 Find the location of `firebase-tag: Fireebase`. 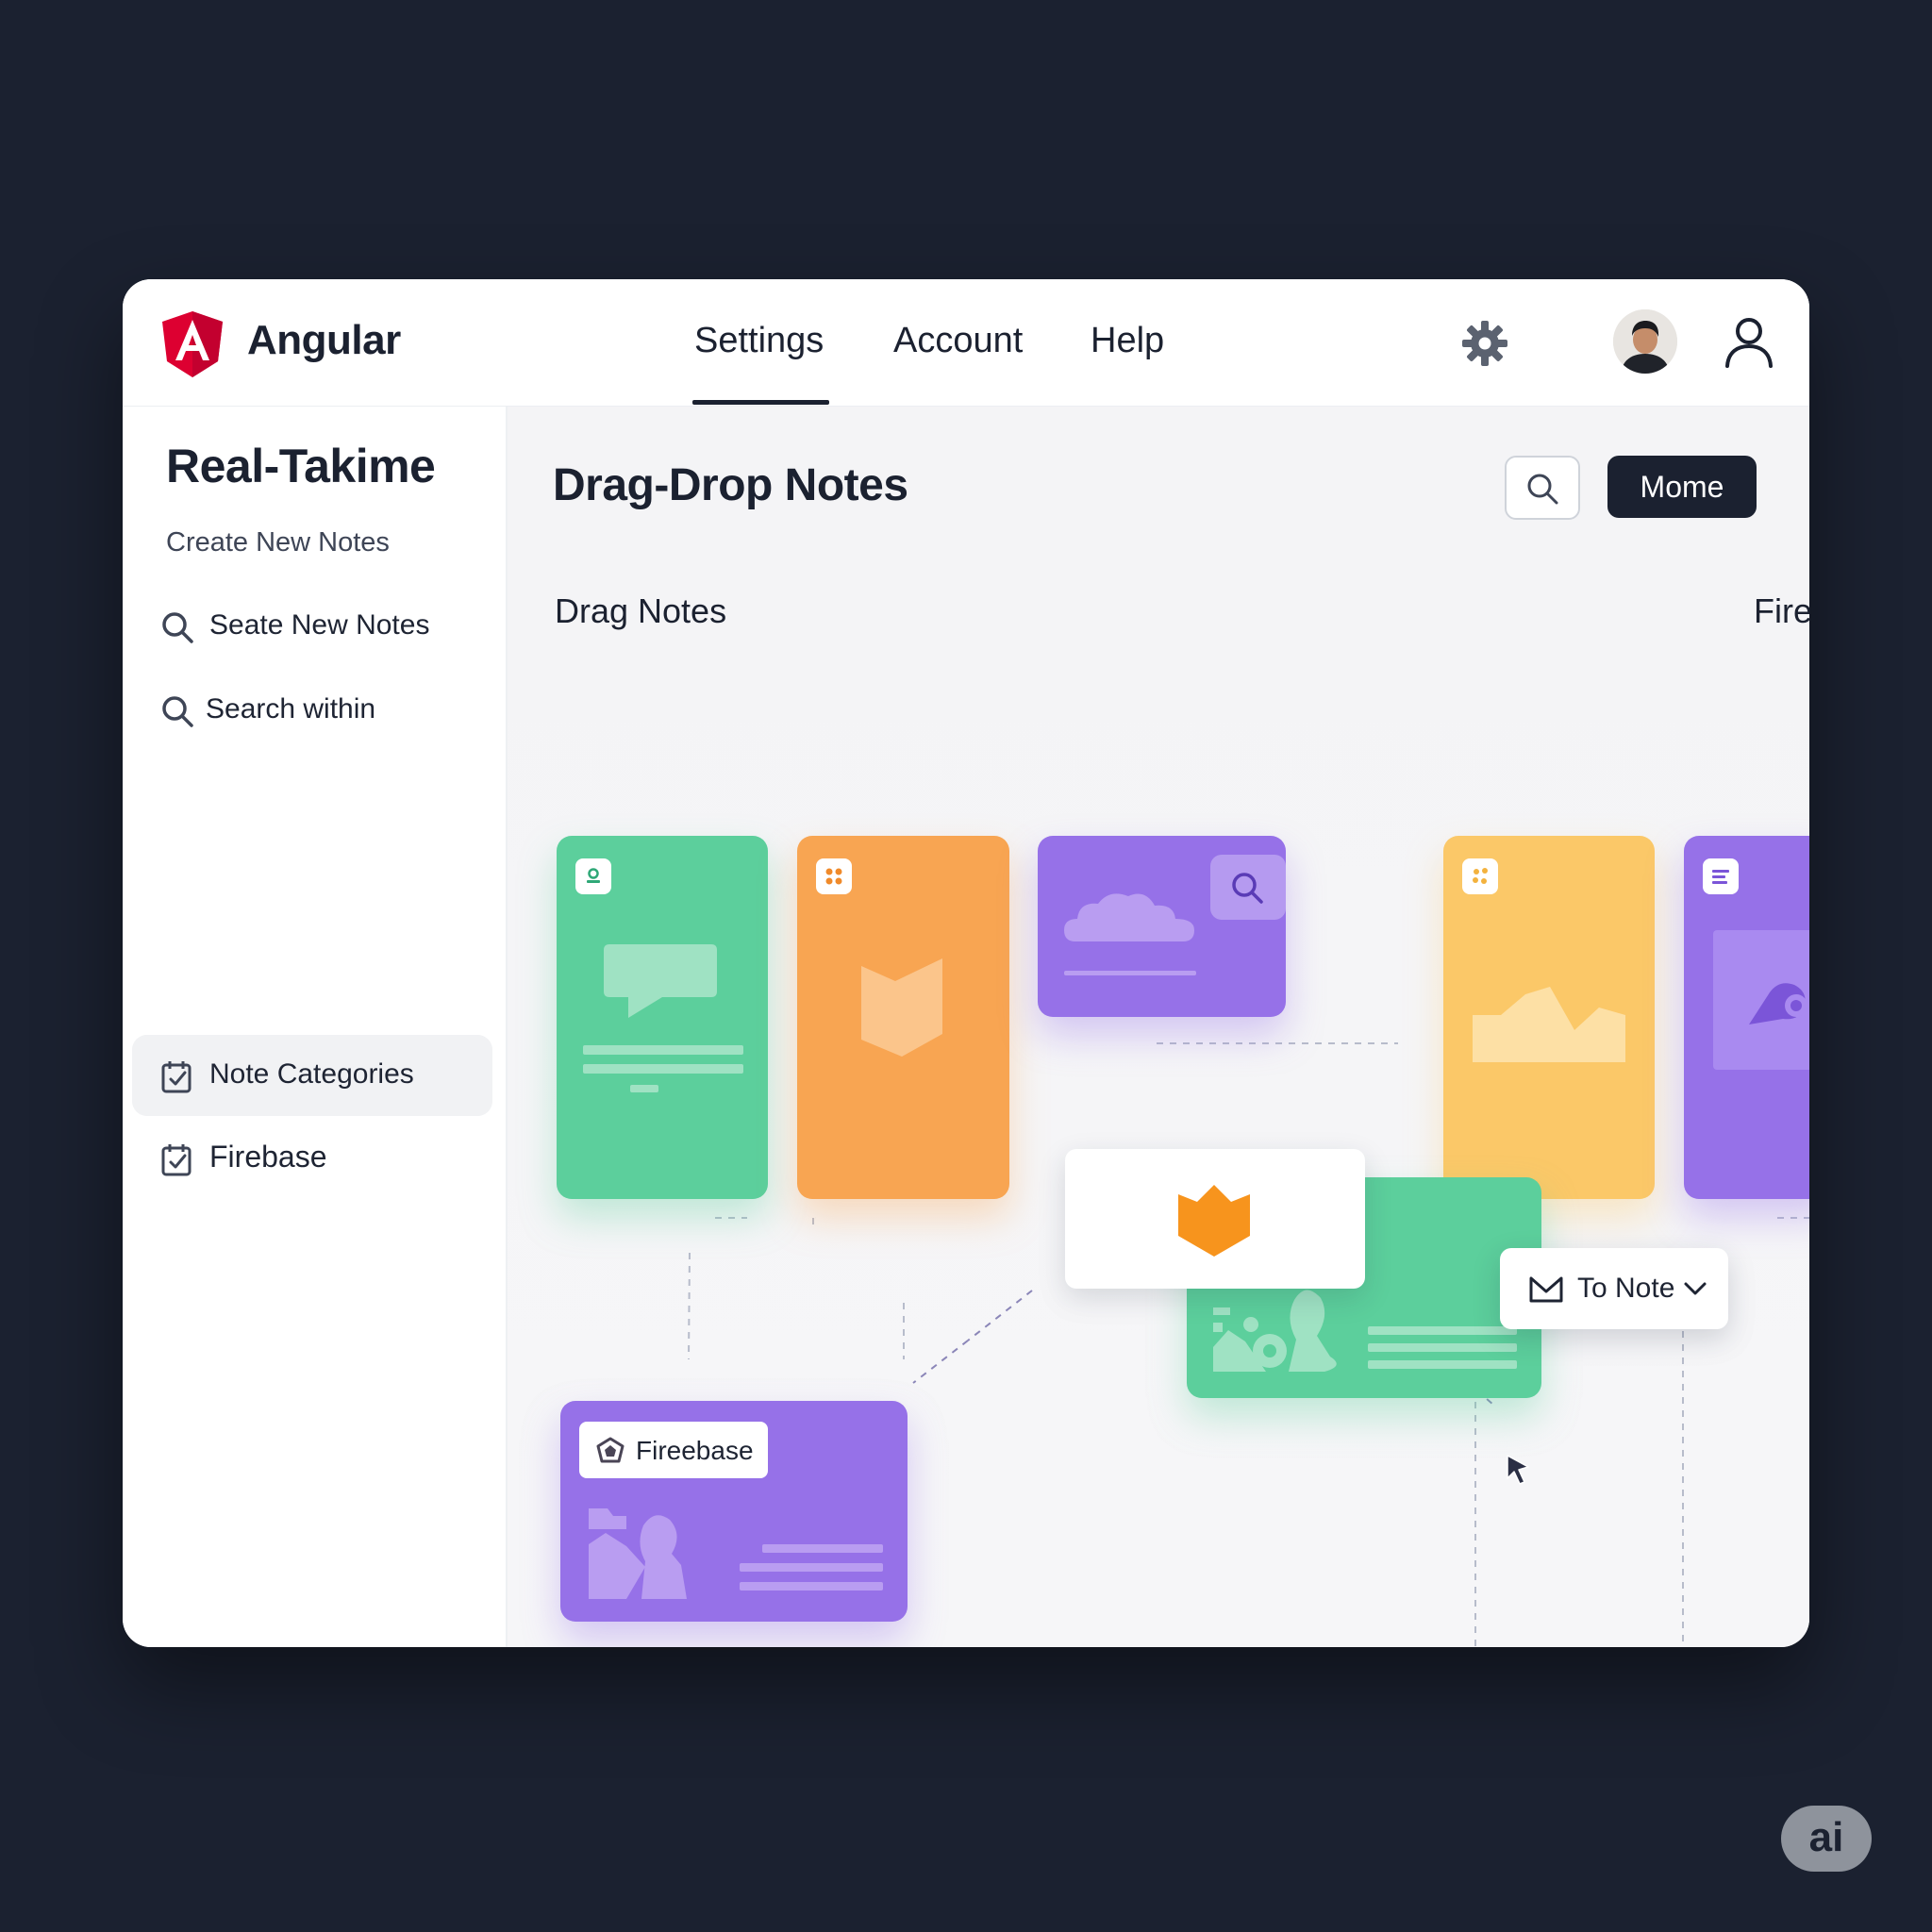

firebase-tag: Fireebase is located at coordinates (674, 1450).